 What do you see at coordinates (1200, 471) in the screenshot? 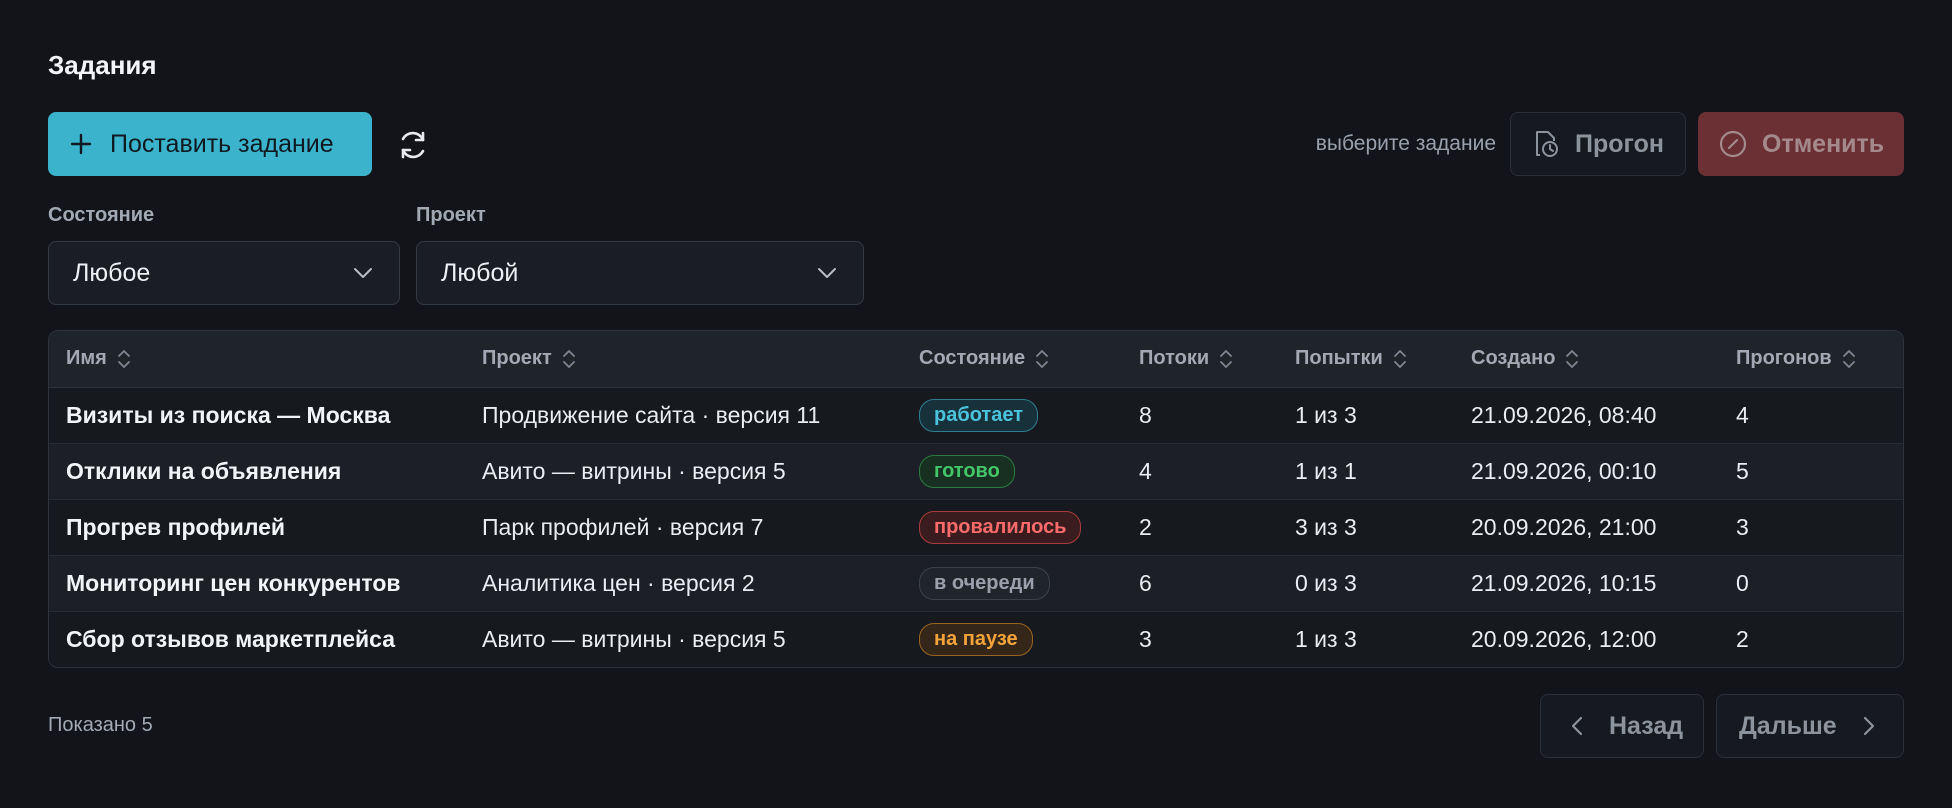
I see `job-threads: 4` at bounding box center [1200, 471].